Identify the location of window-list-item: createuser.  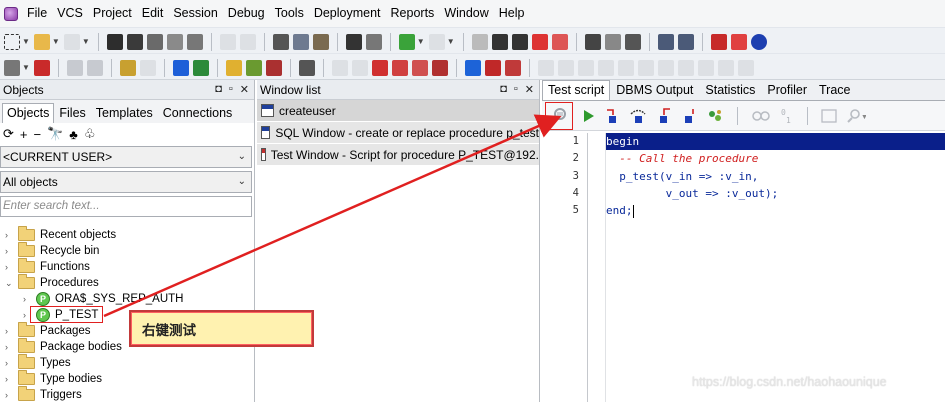
(398, 111).